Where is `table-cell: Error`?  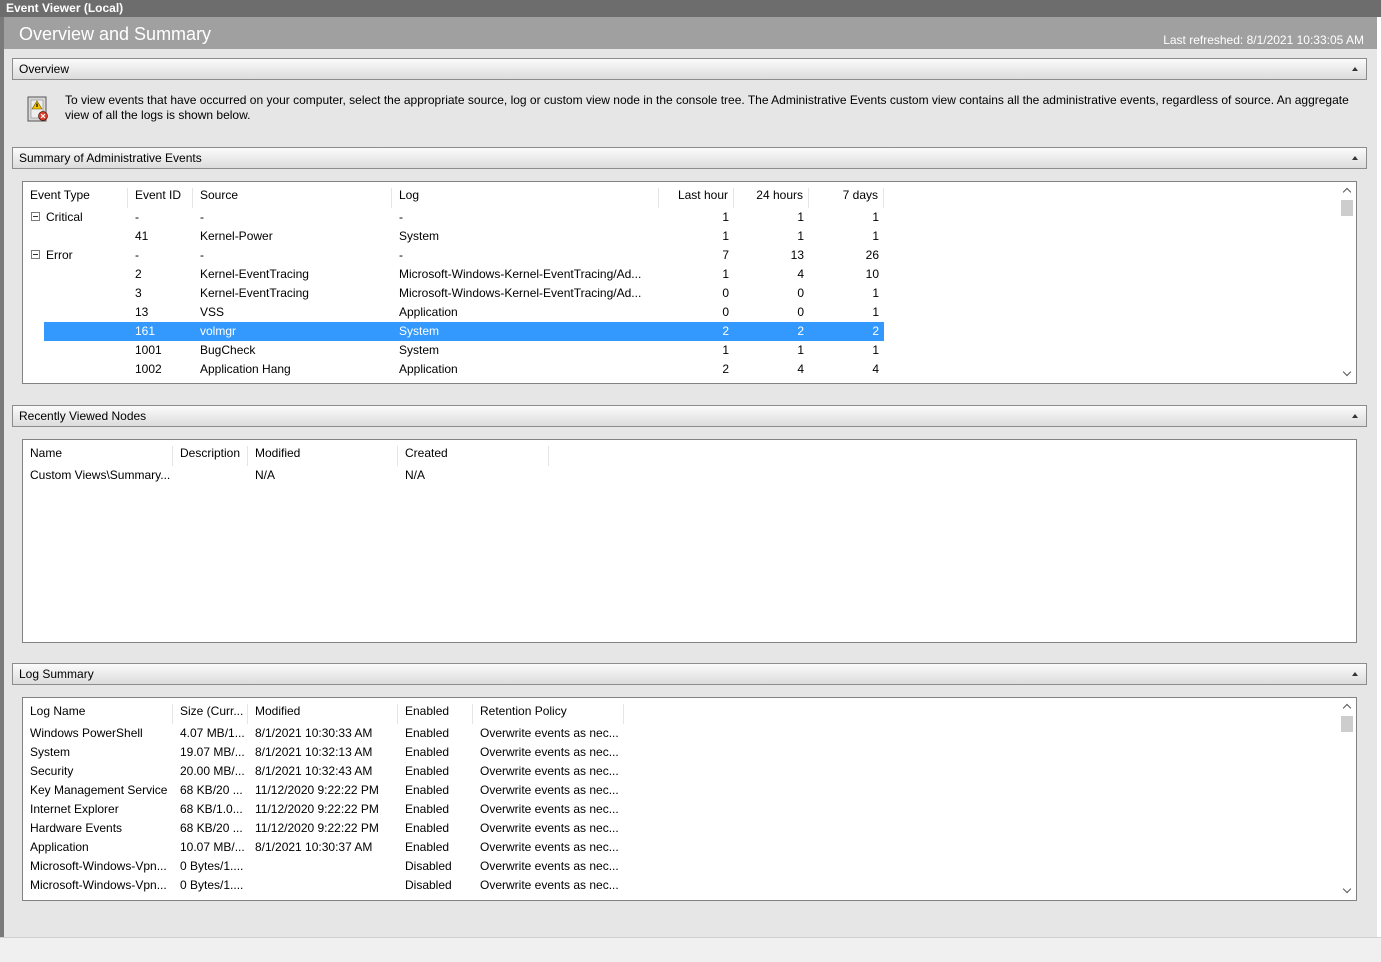 table-cell: Error is located at coordinates (59, 255).